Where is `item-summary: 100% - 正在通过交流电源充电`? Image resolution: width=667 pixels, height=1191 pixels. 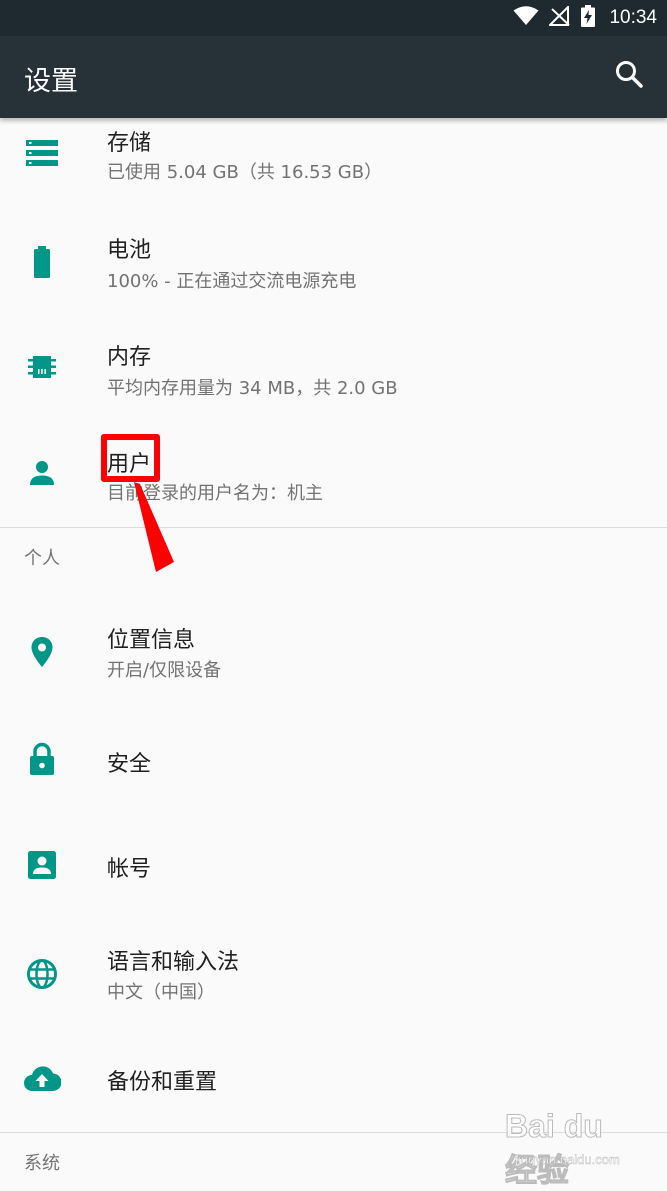
item-summary: 100% - 正在通过交流电源充电 is located at coordinates (232, 281).